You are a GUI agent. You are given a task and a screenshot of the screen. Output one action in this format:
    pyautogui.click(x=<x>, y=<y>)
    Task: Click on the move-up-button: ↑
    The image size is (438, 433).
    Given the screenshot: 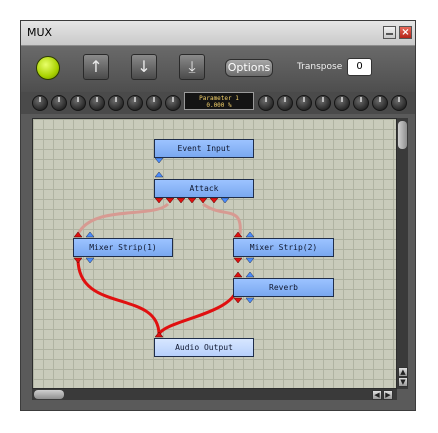 What is the action you would take?
    pyautogui.click(x=96, y=67)
    